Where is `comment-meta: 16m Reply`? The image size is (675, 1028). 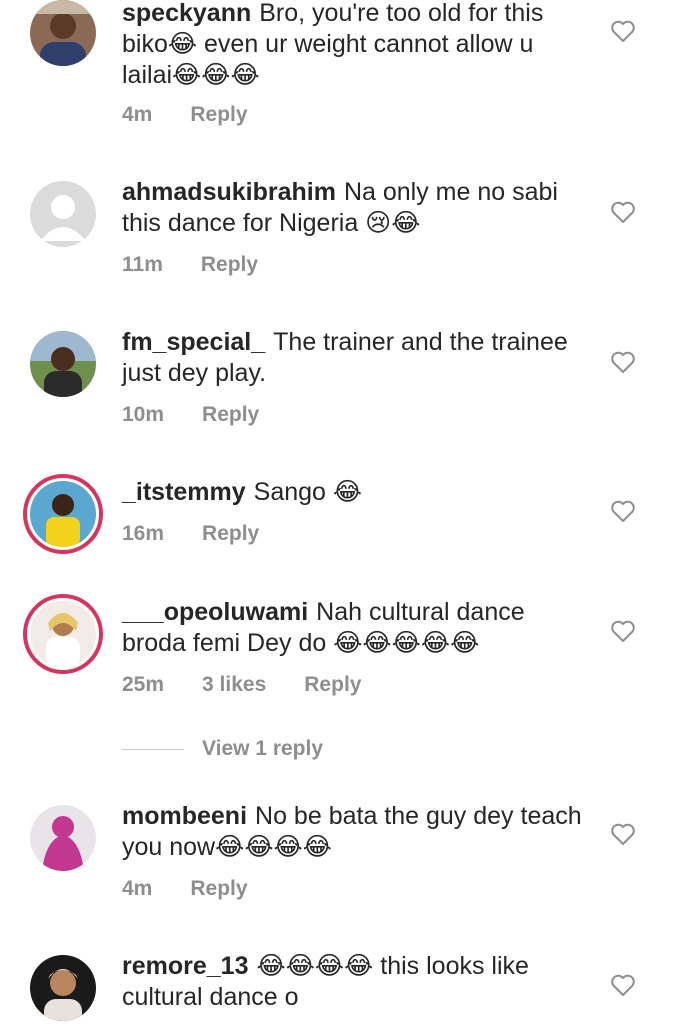
comment-meta: 16m Reply is located at coordinates (190, 534).